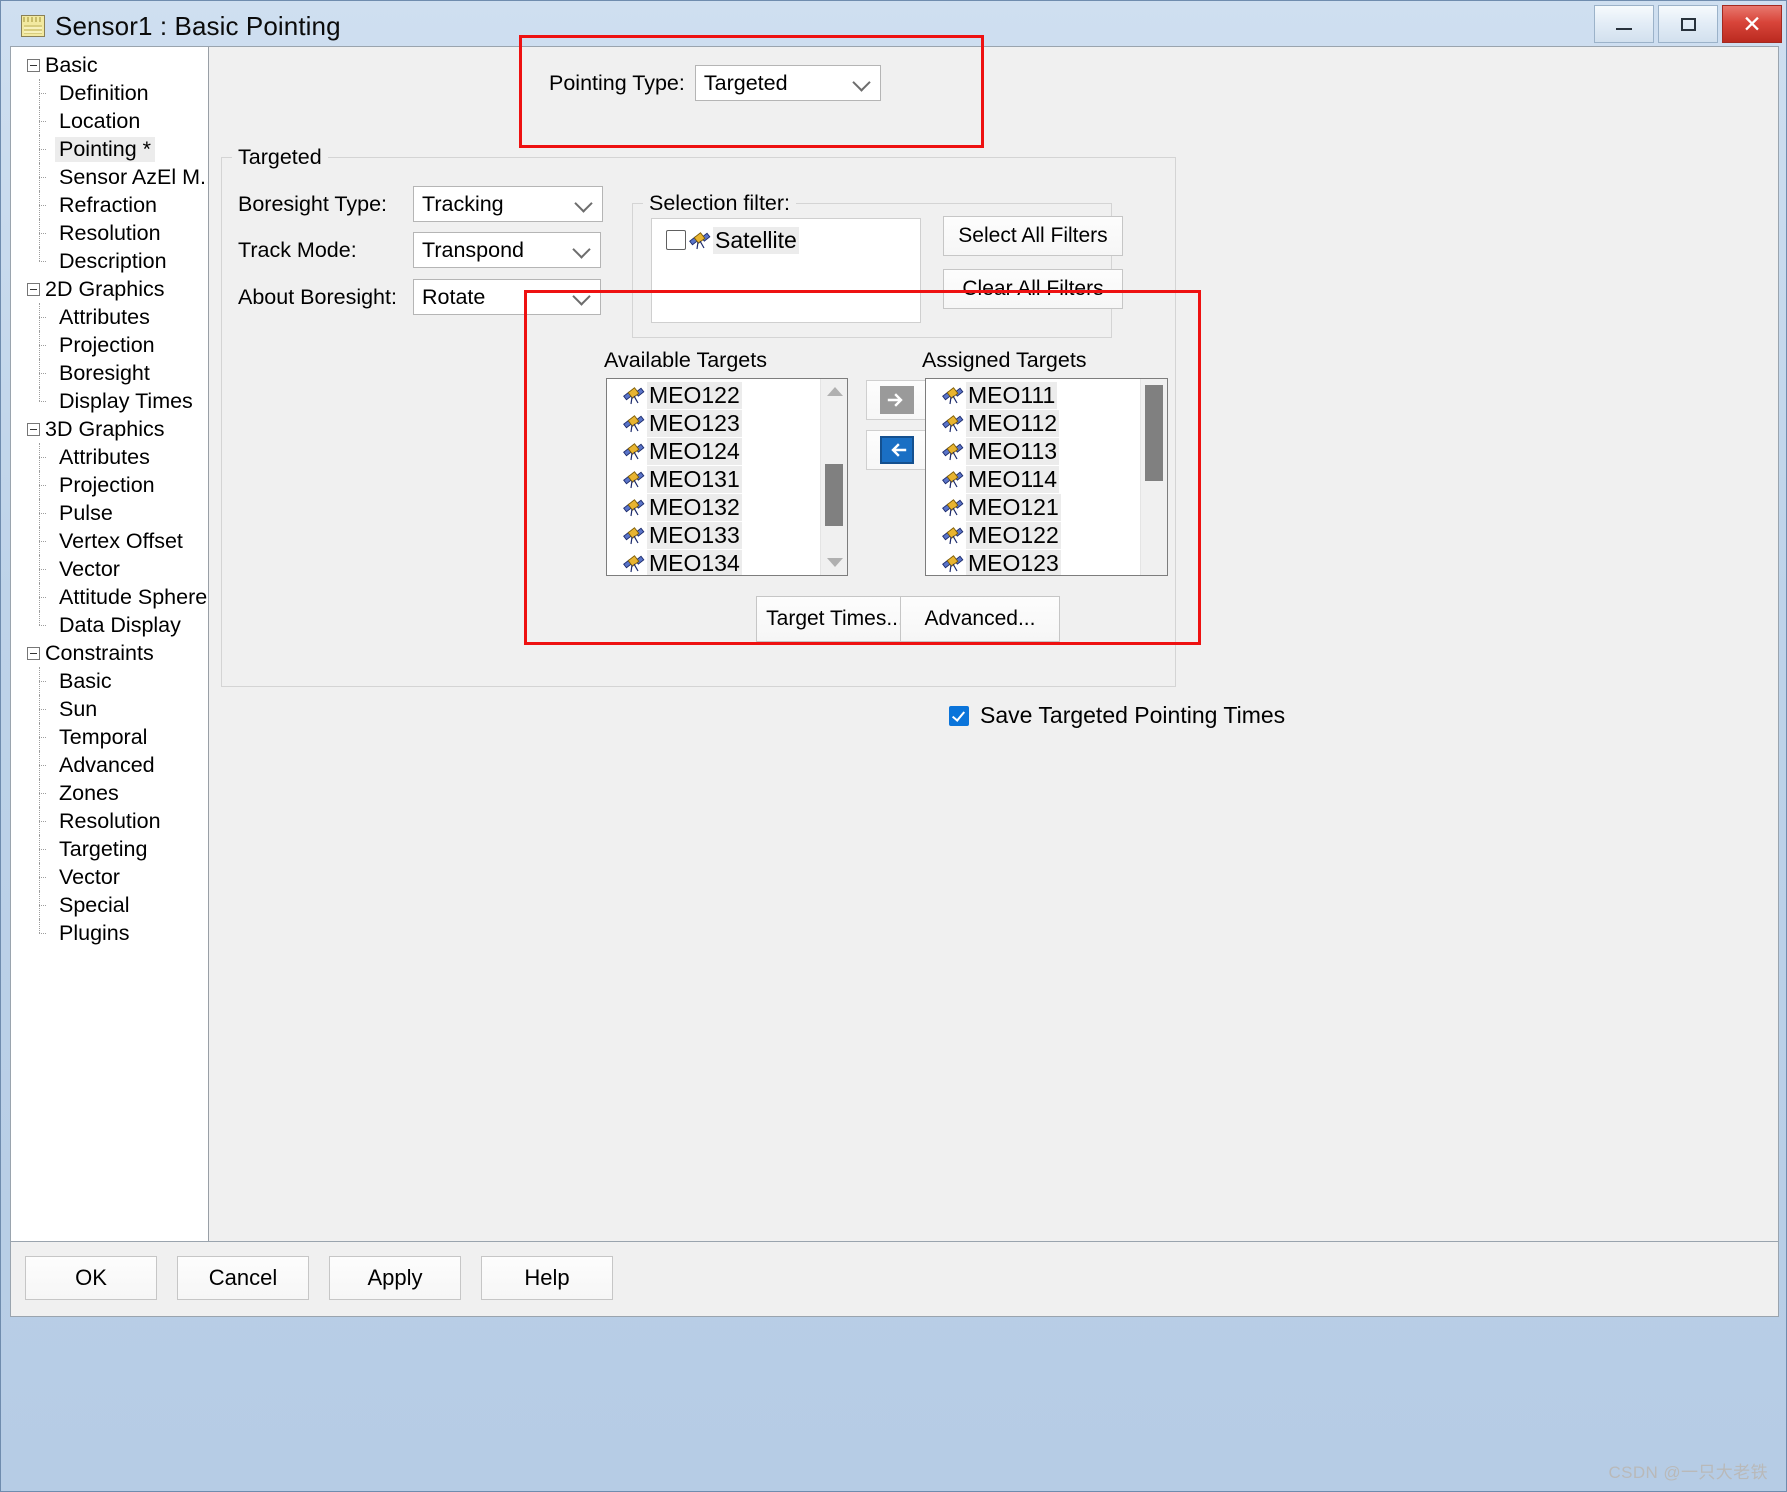  What do you see at coordinates (109, 541) in the screenshot?
I see `sidebar-item-3d-vertex-offset: Vertex Offset` at bounding box center [109, 541].